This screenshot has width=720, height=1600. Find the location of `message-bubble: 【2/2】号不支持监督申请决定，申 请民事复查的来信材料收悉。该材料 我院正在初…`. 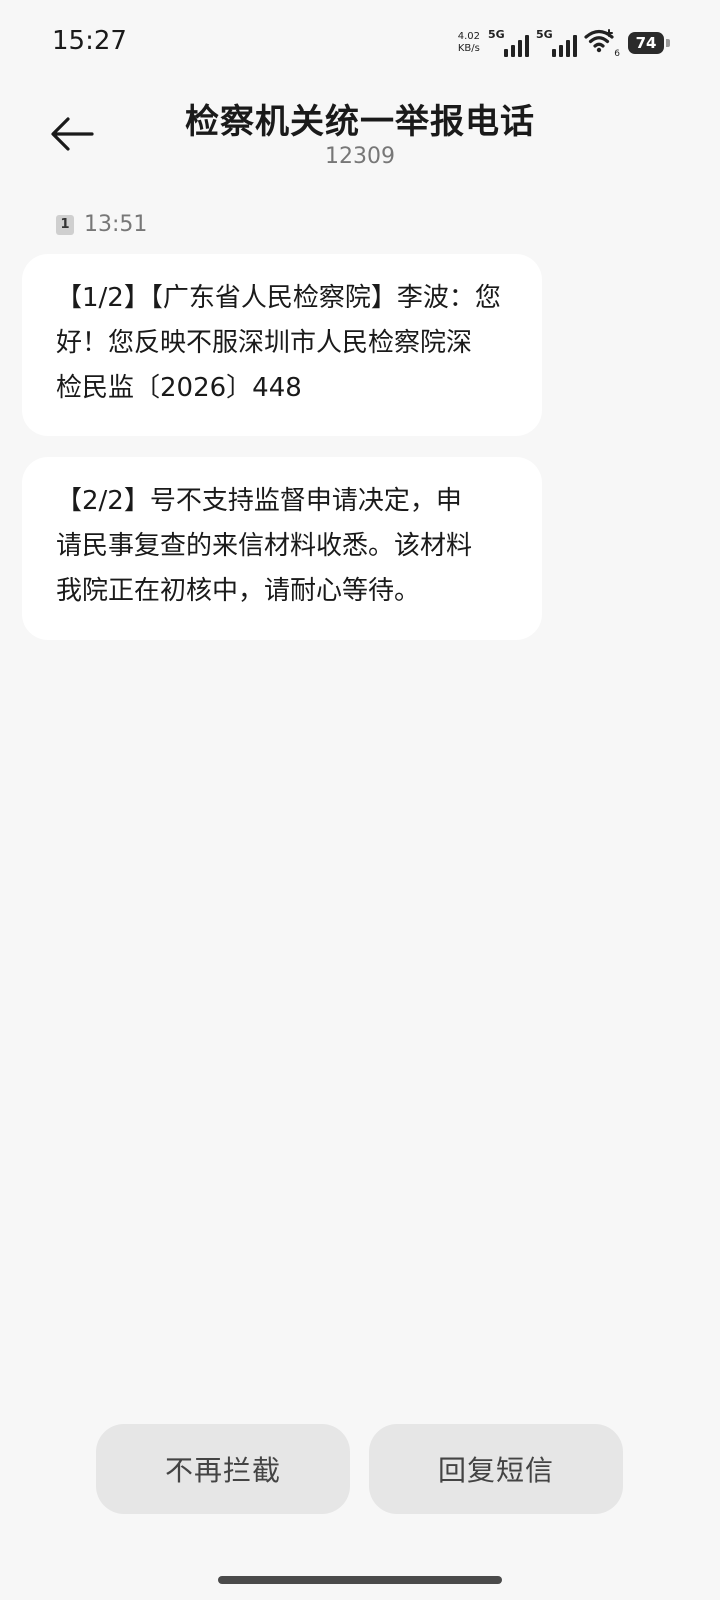

message-bubble: 【2/2】号不支持监督申请决定，申 请民事复查的来信材料收悉。该材料 我院正在初… is located at coordinates (282, 548).